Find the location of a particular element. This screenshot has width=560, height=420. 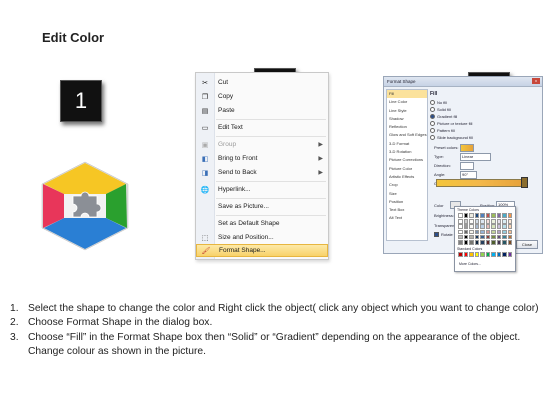

category-picture-corrections: Picture Corrections is located at coordinates (407, 160).